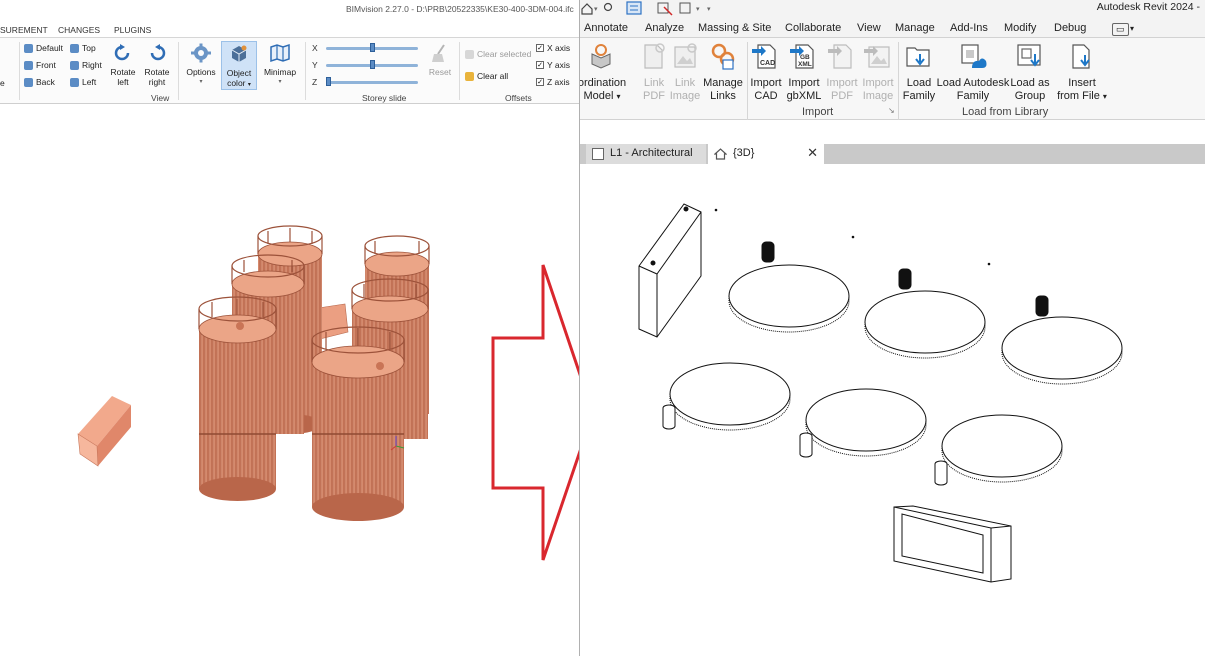  Describe the element at coordinates (123, 72) in the screenshot. I see `rotate-left-label-1: Rotate` at that location.